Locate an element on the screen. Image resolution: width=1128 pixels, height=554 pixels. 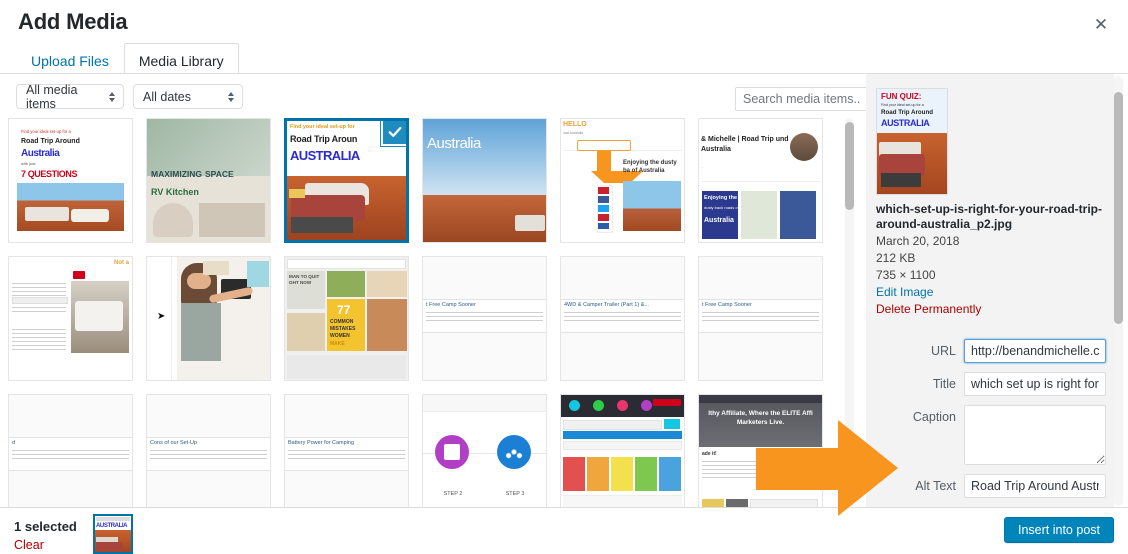
field-row-url: URL is located at coordinates (990, 351).